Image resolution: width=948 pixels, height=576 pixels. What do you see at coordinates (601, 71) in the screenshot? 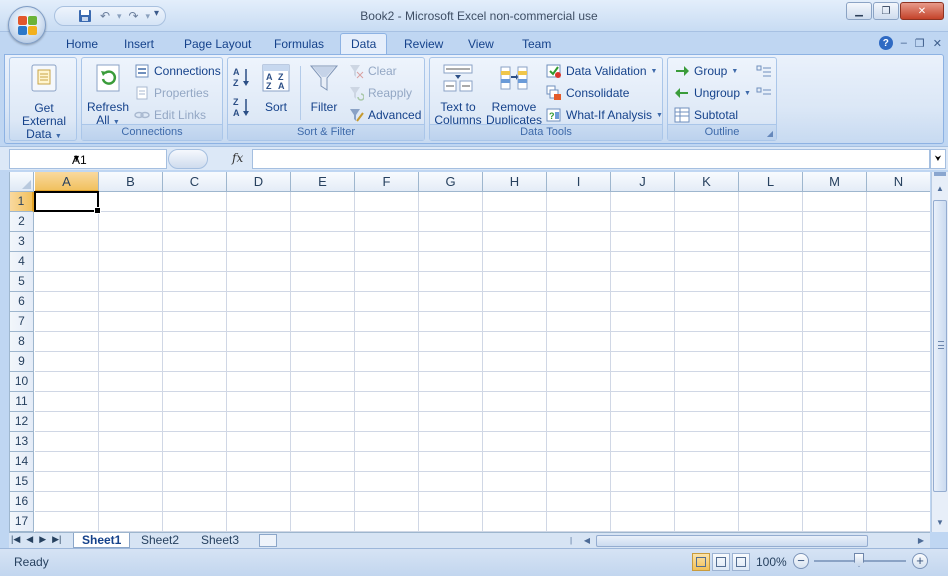
I see `data-validation-button: Data Validation ▼` at bounding box center [601, 71].